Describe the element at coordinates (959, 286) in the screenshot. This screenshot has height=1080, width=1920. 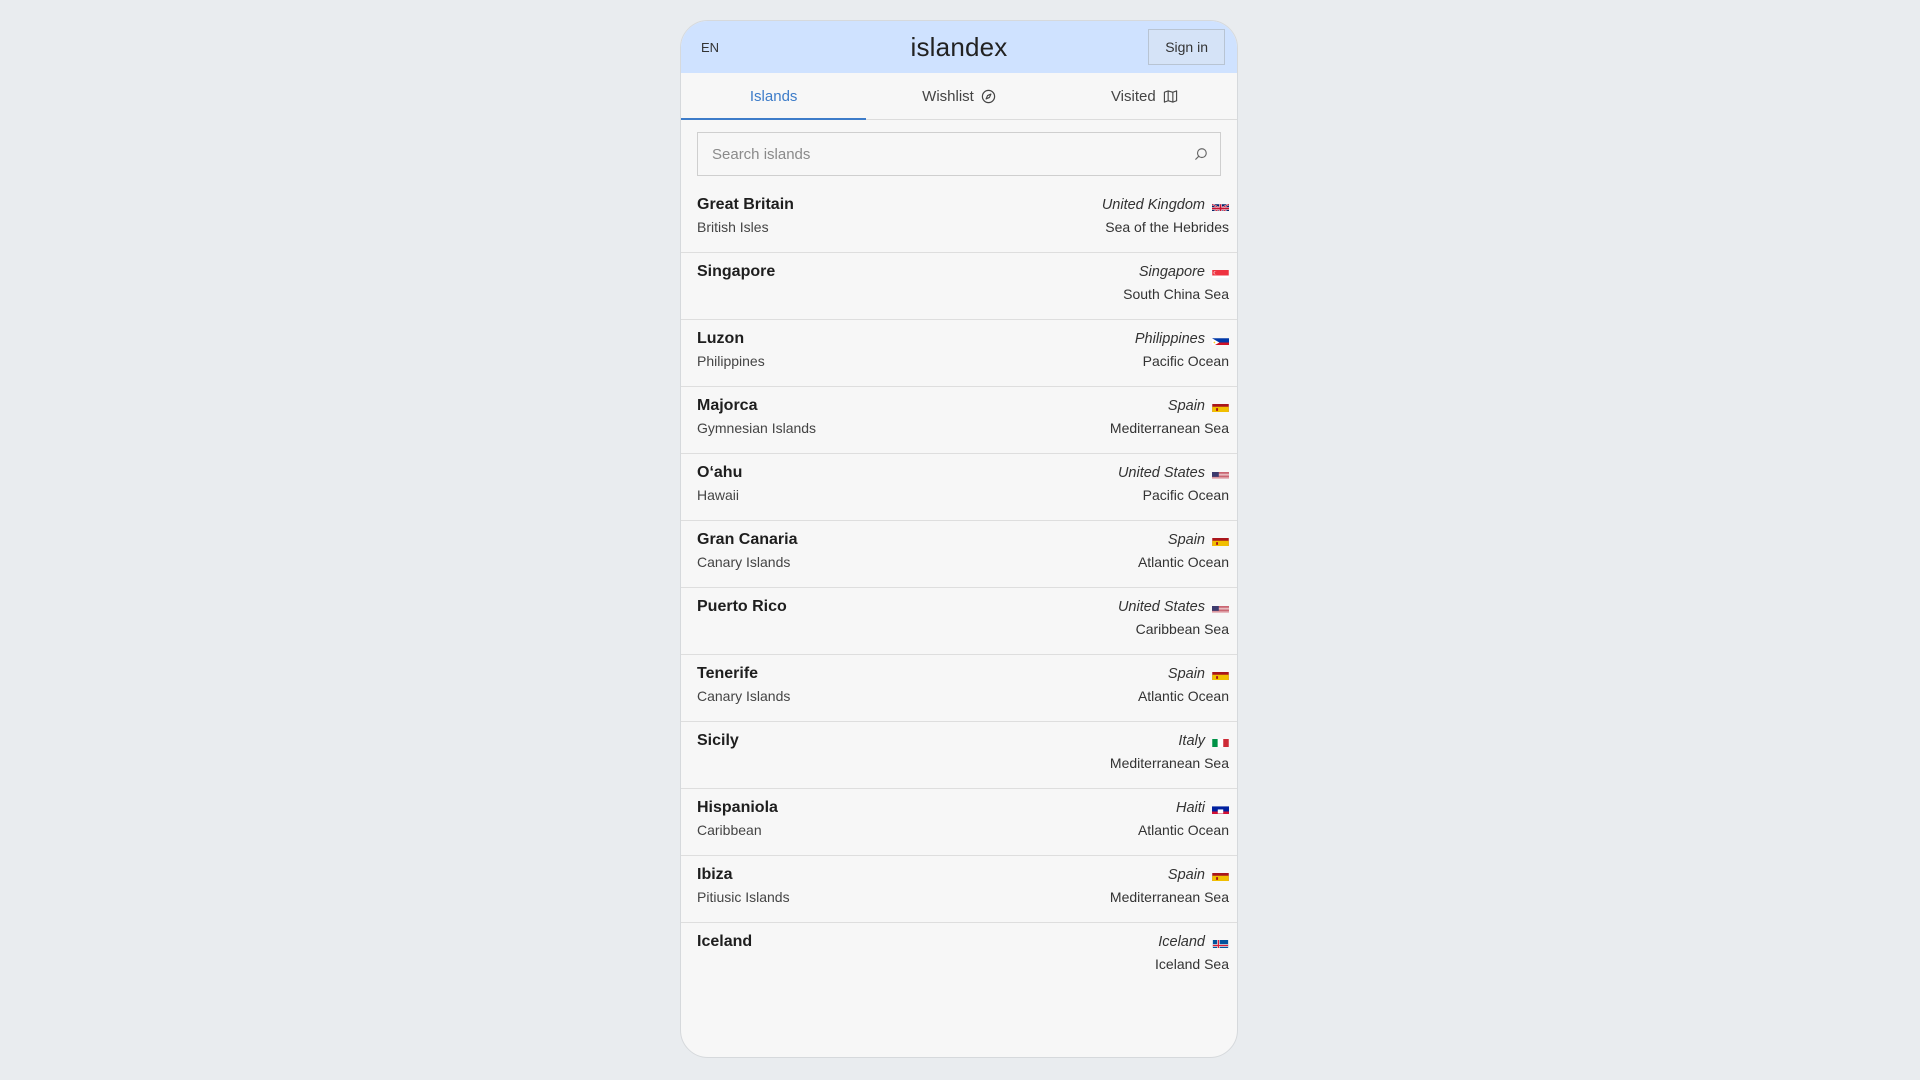
I see `island-row: Singapore Singapore South China Sea` at that location.